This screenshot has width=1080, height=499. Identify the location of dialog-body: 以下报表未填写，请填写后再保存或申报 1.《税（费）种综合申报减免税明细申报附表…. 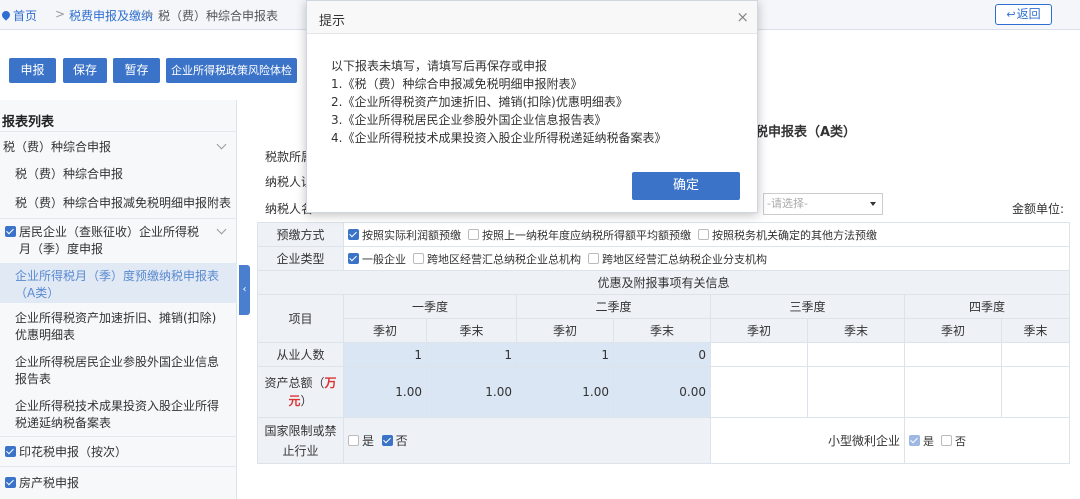
(498, 102).